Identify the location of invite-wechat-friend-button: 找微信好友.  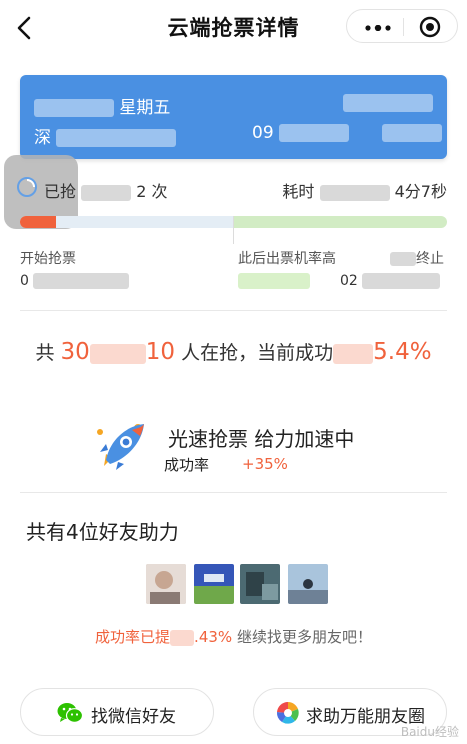
(117, 712).